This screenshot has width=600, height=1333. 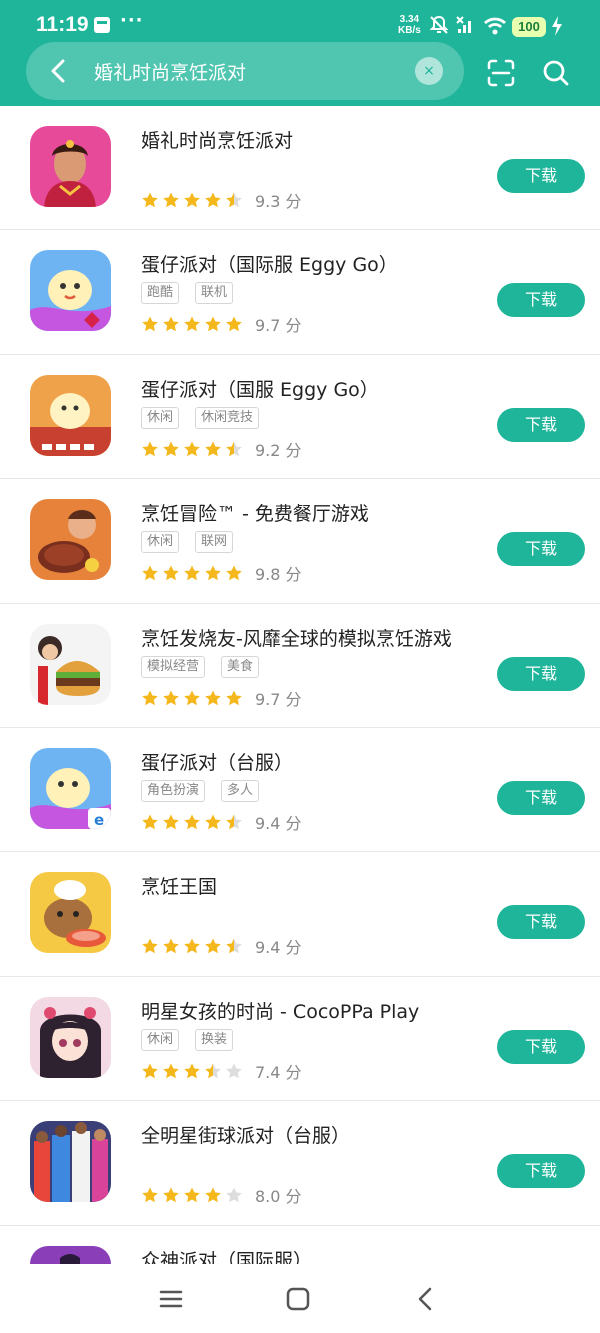 I want to click on list-item: 婚礼时尚烹饪派对 9.3 分 下载, so click(x=300, y=168).